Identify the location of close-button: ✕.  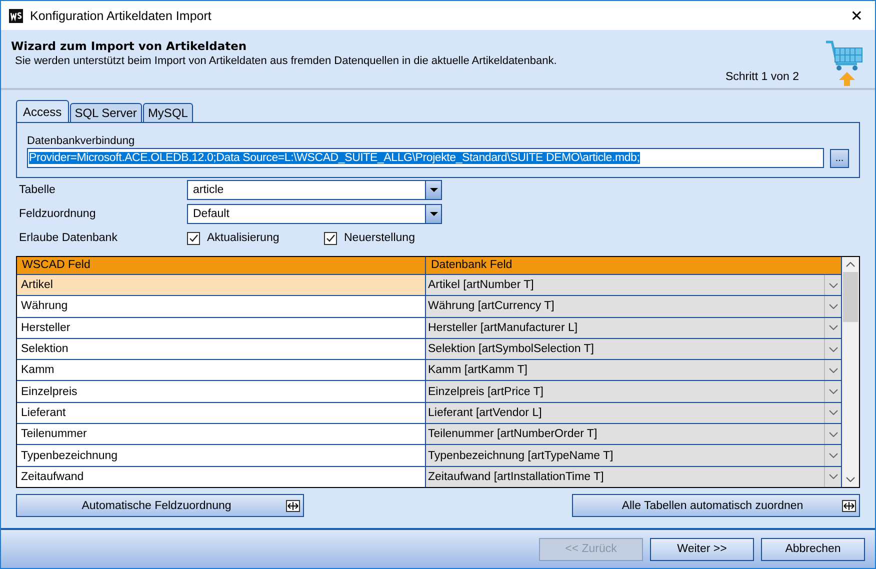
(856, 15).